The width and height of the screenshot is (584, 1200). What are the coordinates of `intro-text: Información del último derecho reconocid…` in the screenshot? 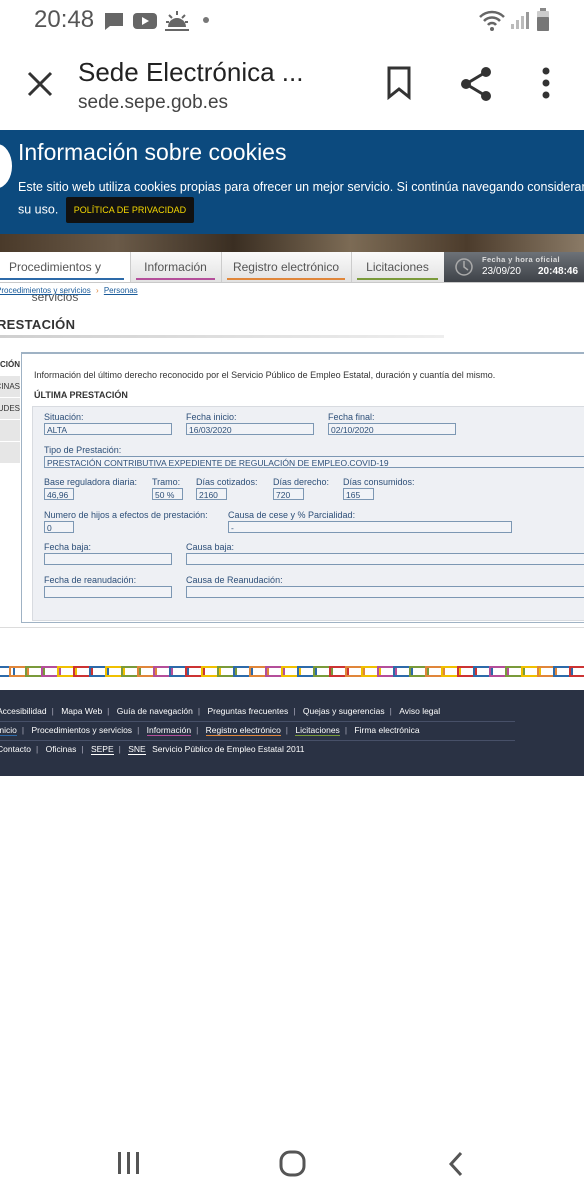 It's located at (265, 375).